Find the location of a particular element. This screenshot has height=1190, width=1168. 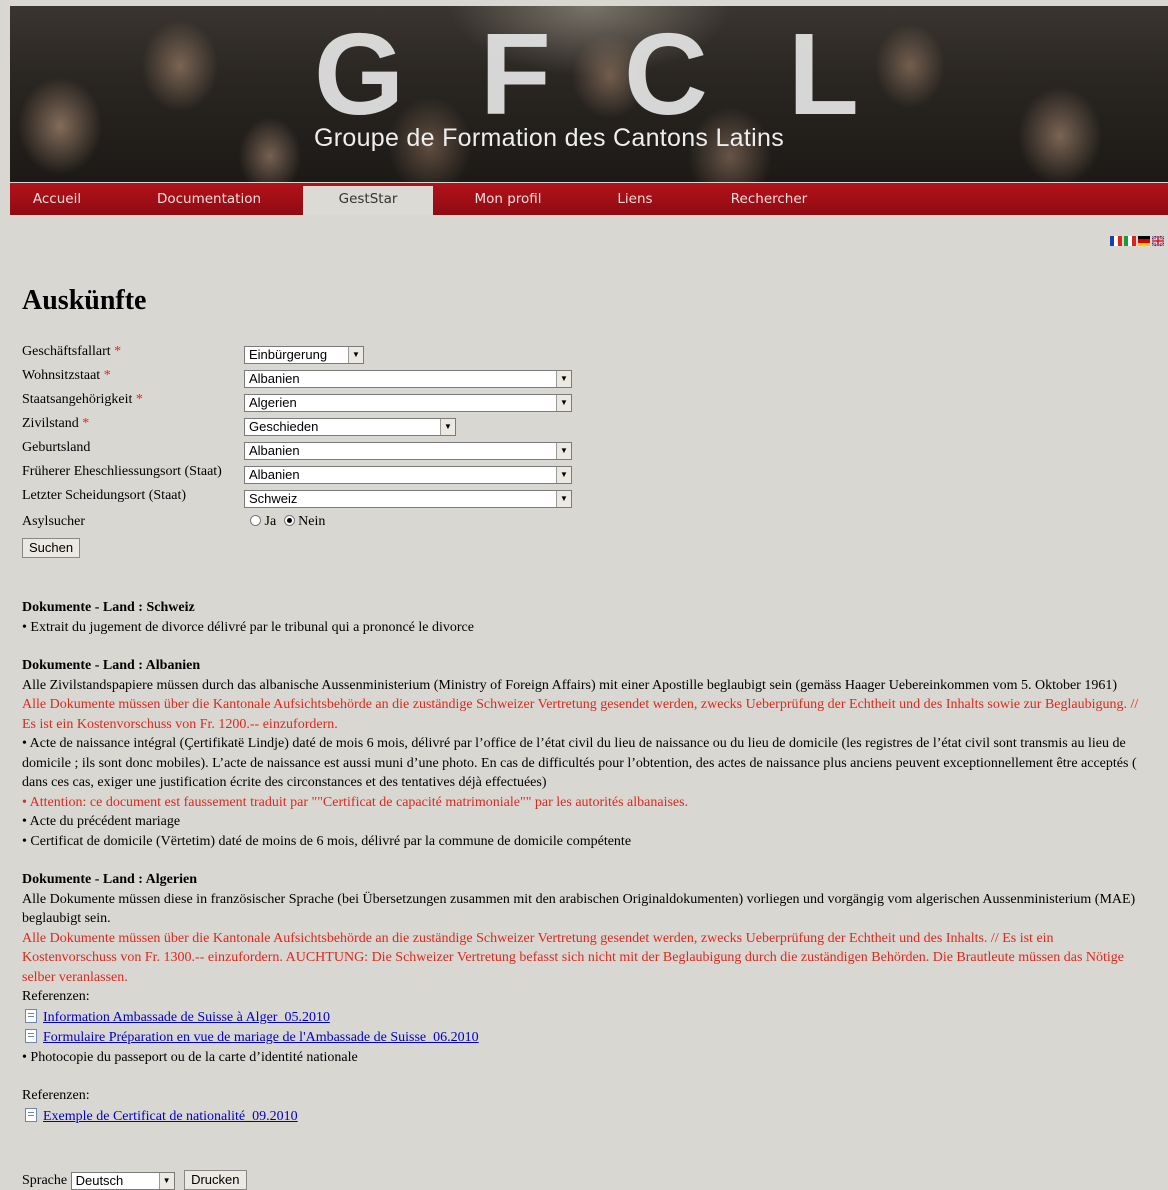

asylsucher-radio-group: Ja Nein is located at coordinates (287, 522).